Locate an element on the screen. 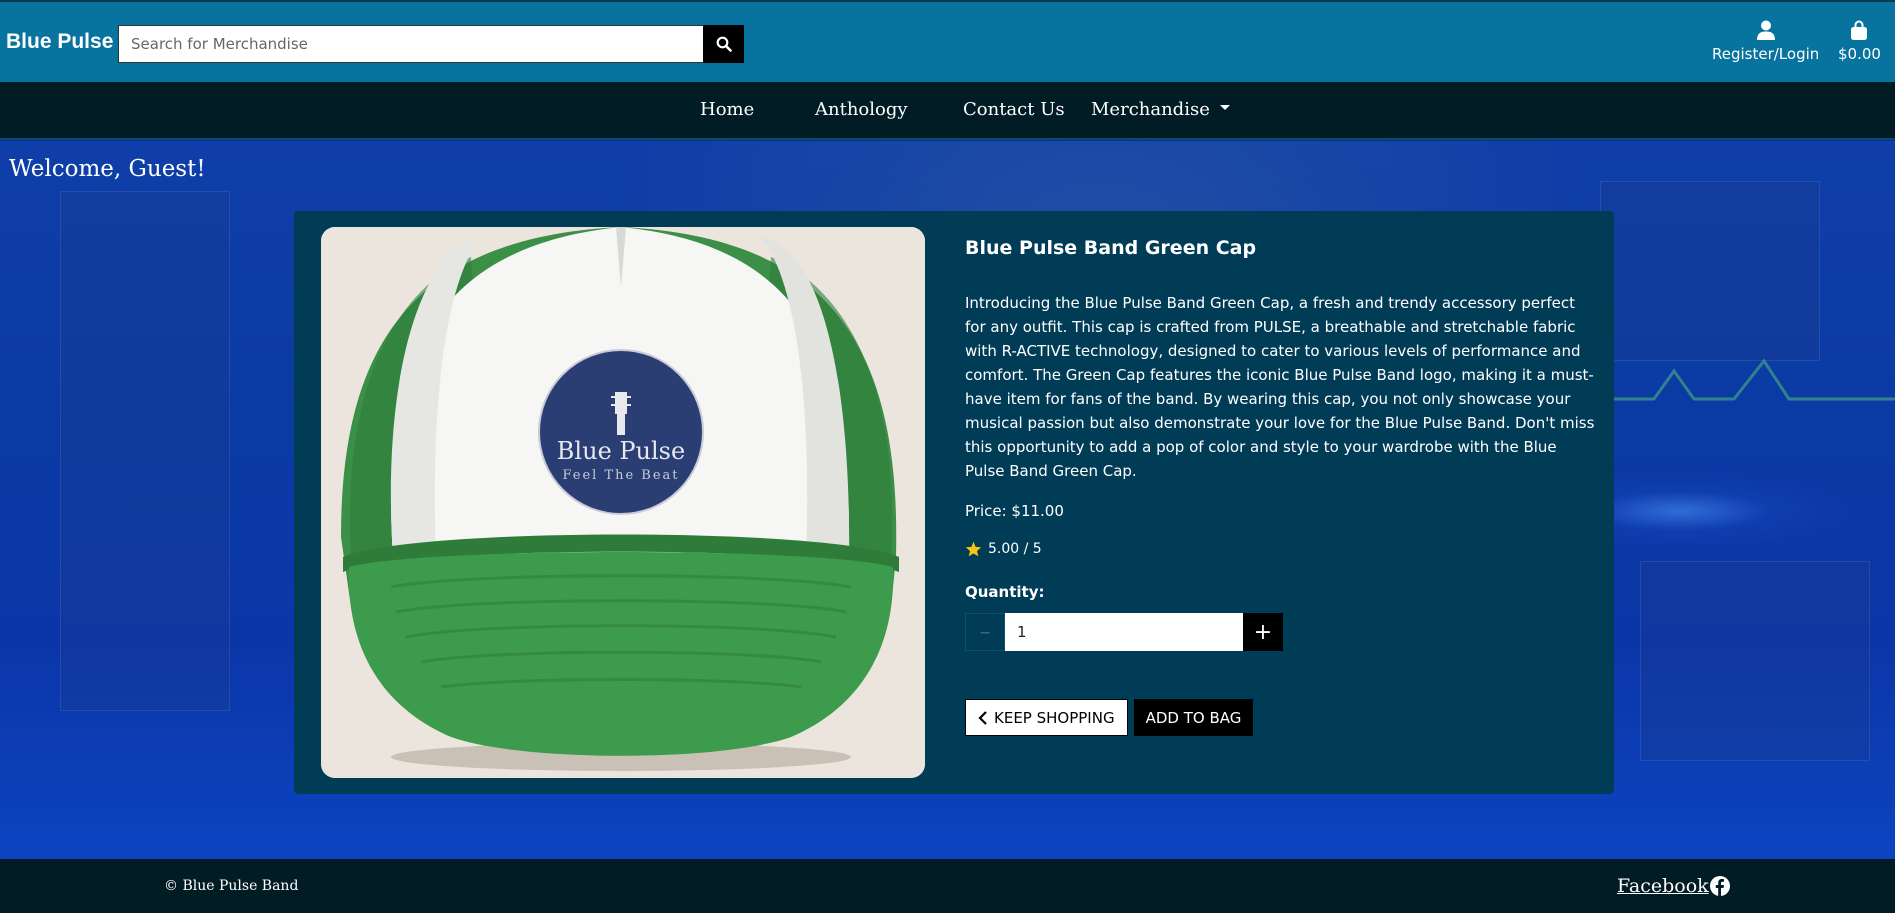 The image size is (1895, 913). increment-button: + is located at coordinates (1263, 632).